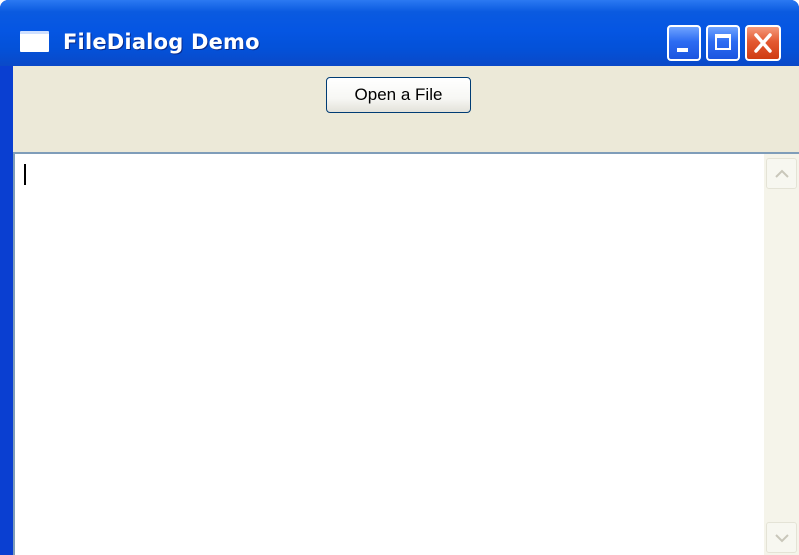  I want to click on window-icon, so click(34, 41).